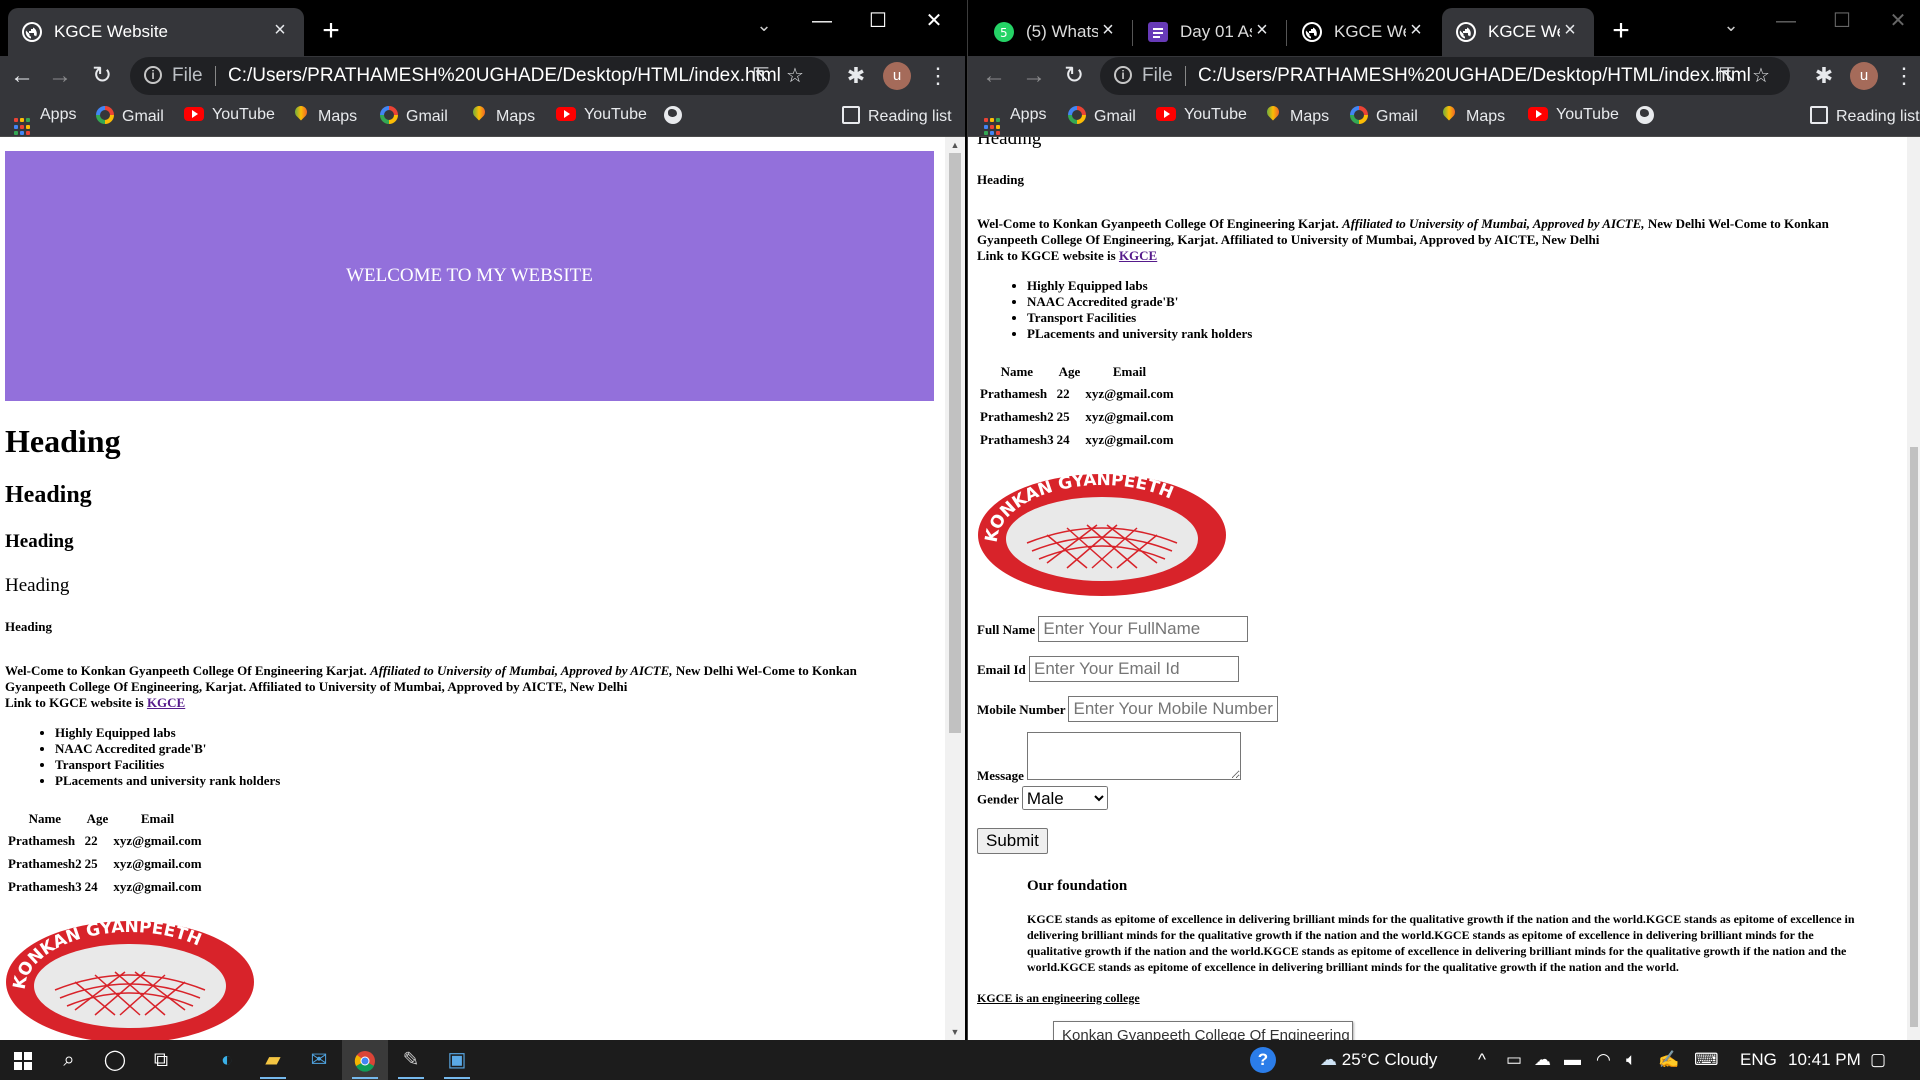 The height and width of the screenshot is (1080, 1920). Describe the element at coordinates (1173, 709) in the screenshot. I see `mobile-input` at that location.